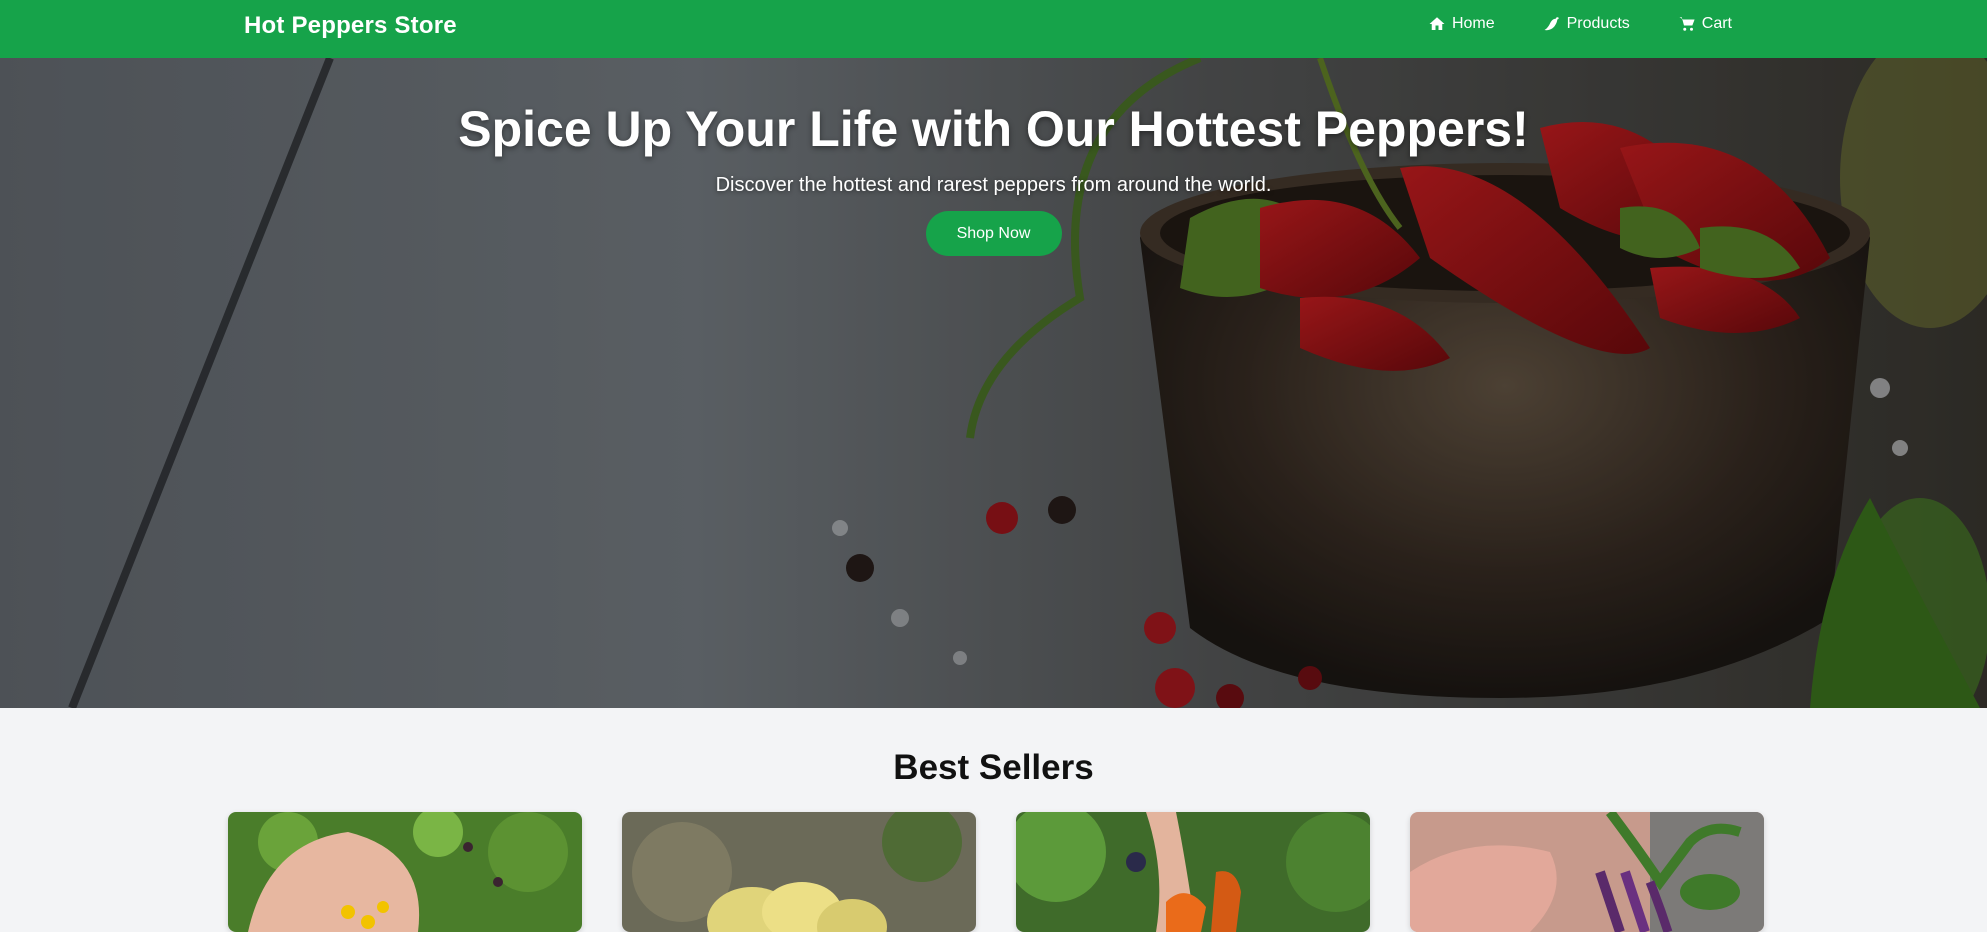  What do you see at coordinates (993, 29) in the screenshot?
I see `top-navbar: Hot Peppers Store Home Products Cart` at bounding box center [993, 29].